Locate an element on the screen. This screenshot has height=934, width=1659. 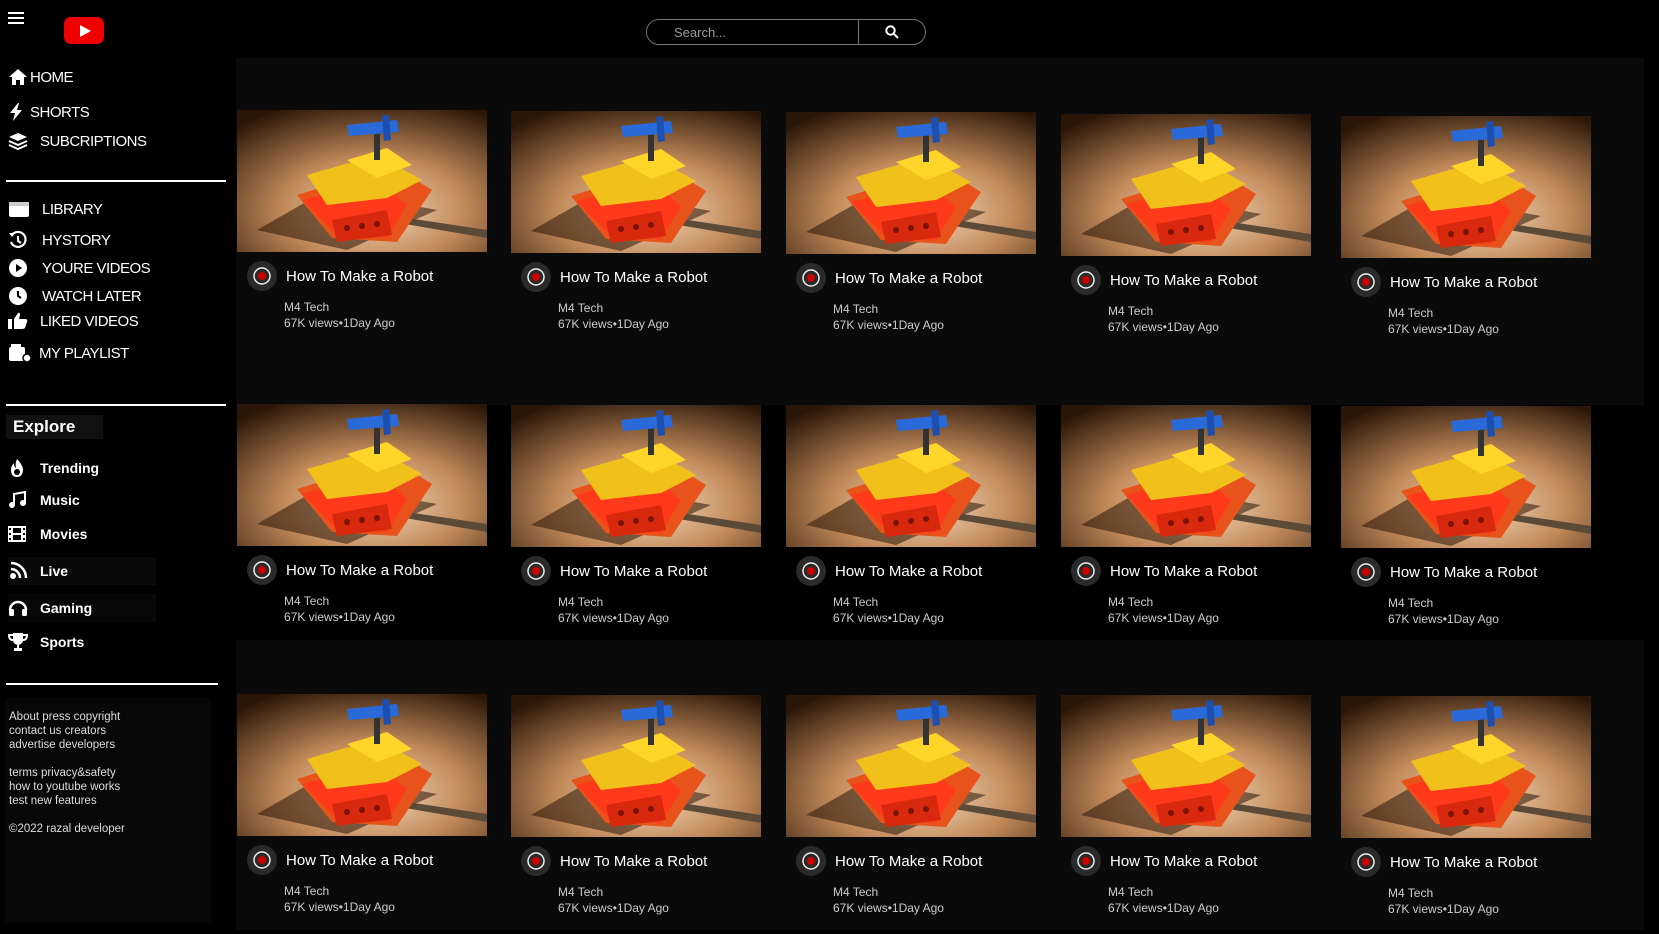
menu-icon is located at coordinates (16, 19).